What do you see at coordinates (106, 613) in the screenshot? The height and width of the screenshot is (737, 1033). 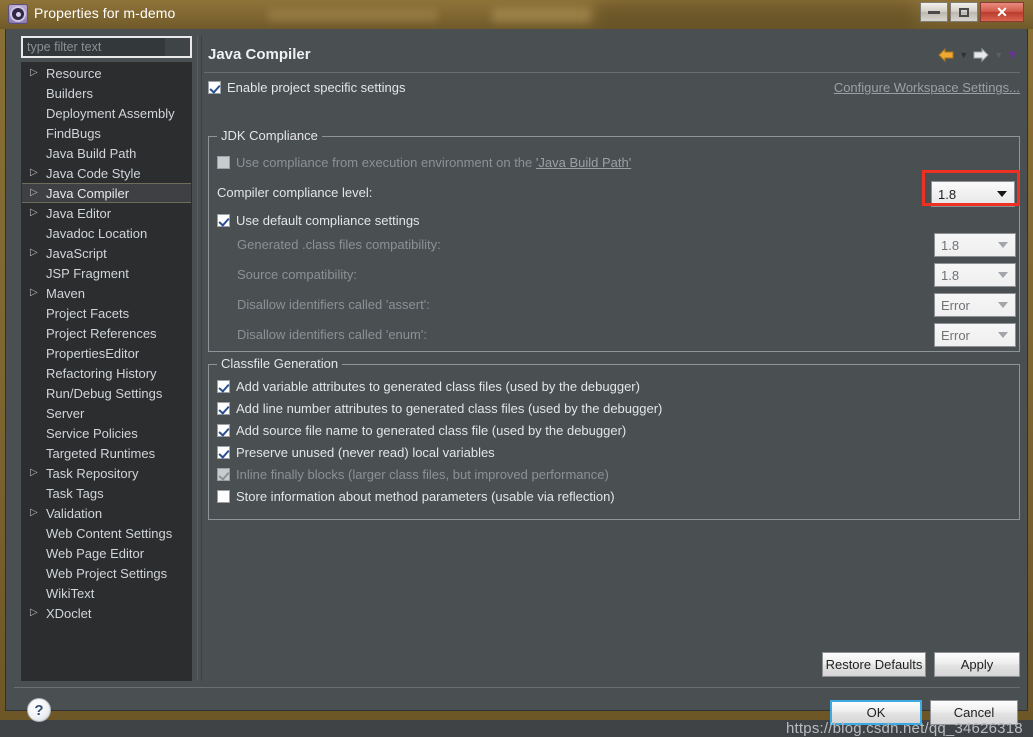 I see `sidebar-item-xdoclet: ▷ XDoclet` at bounding box center [106, 613].